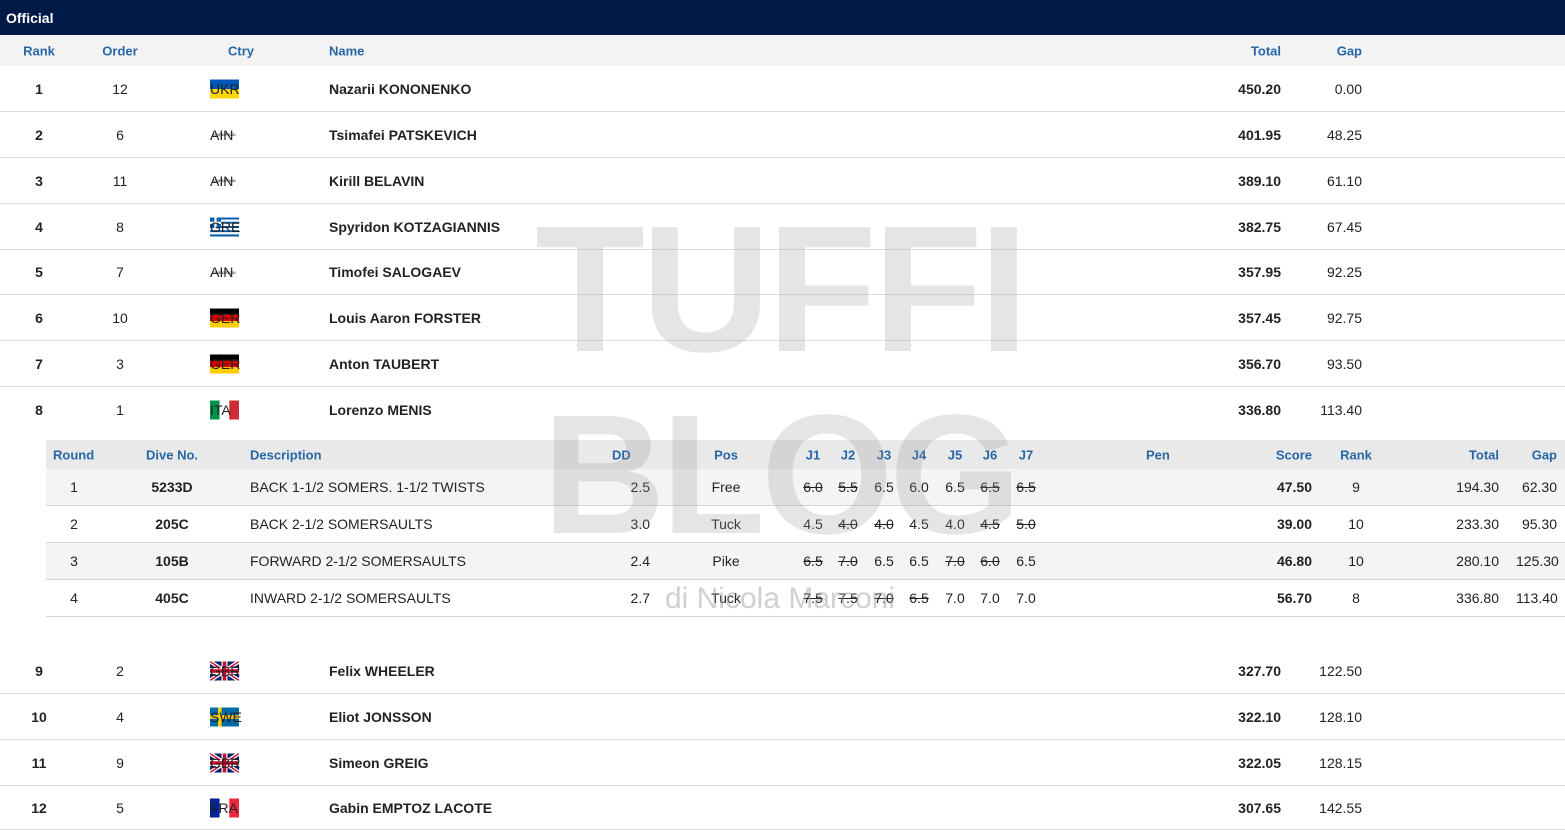 The height and width of the screenshot is (830, 1565). What do you see at coordinates (350, 598) in the screenshot?
I see `dive-description: INWARD 2-1/2 SOMERSAULTS` at bounding box center [350, 598].